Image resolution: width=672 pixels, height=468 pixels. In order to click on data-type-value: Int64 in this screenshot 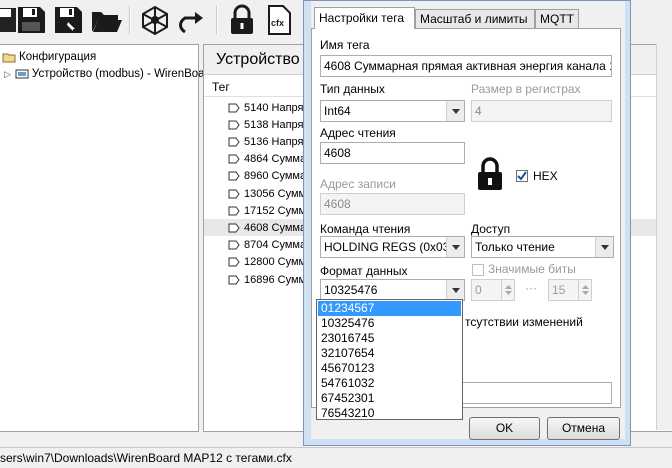, I will do `click(337, 111)`.